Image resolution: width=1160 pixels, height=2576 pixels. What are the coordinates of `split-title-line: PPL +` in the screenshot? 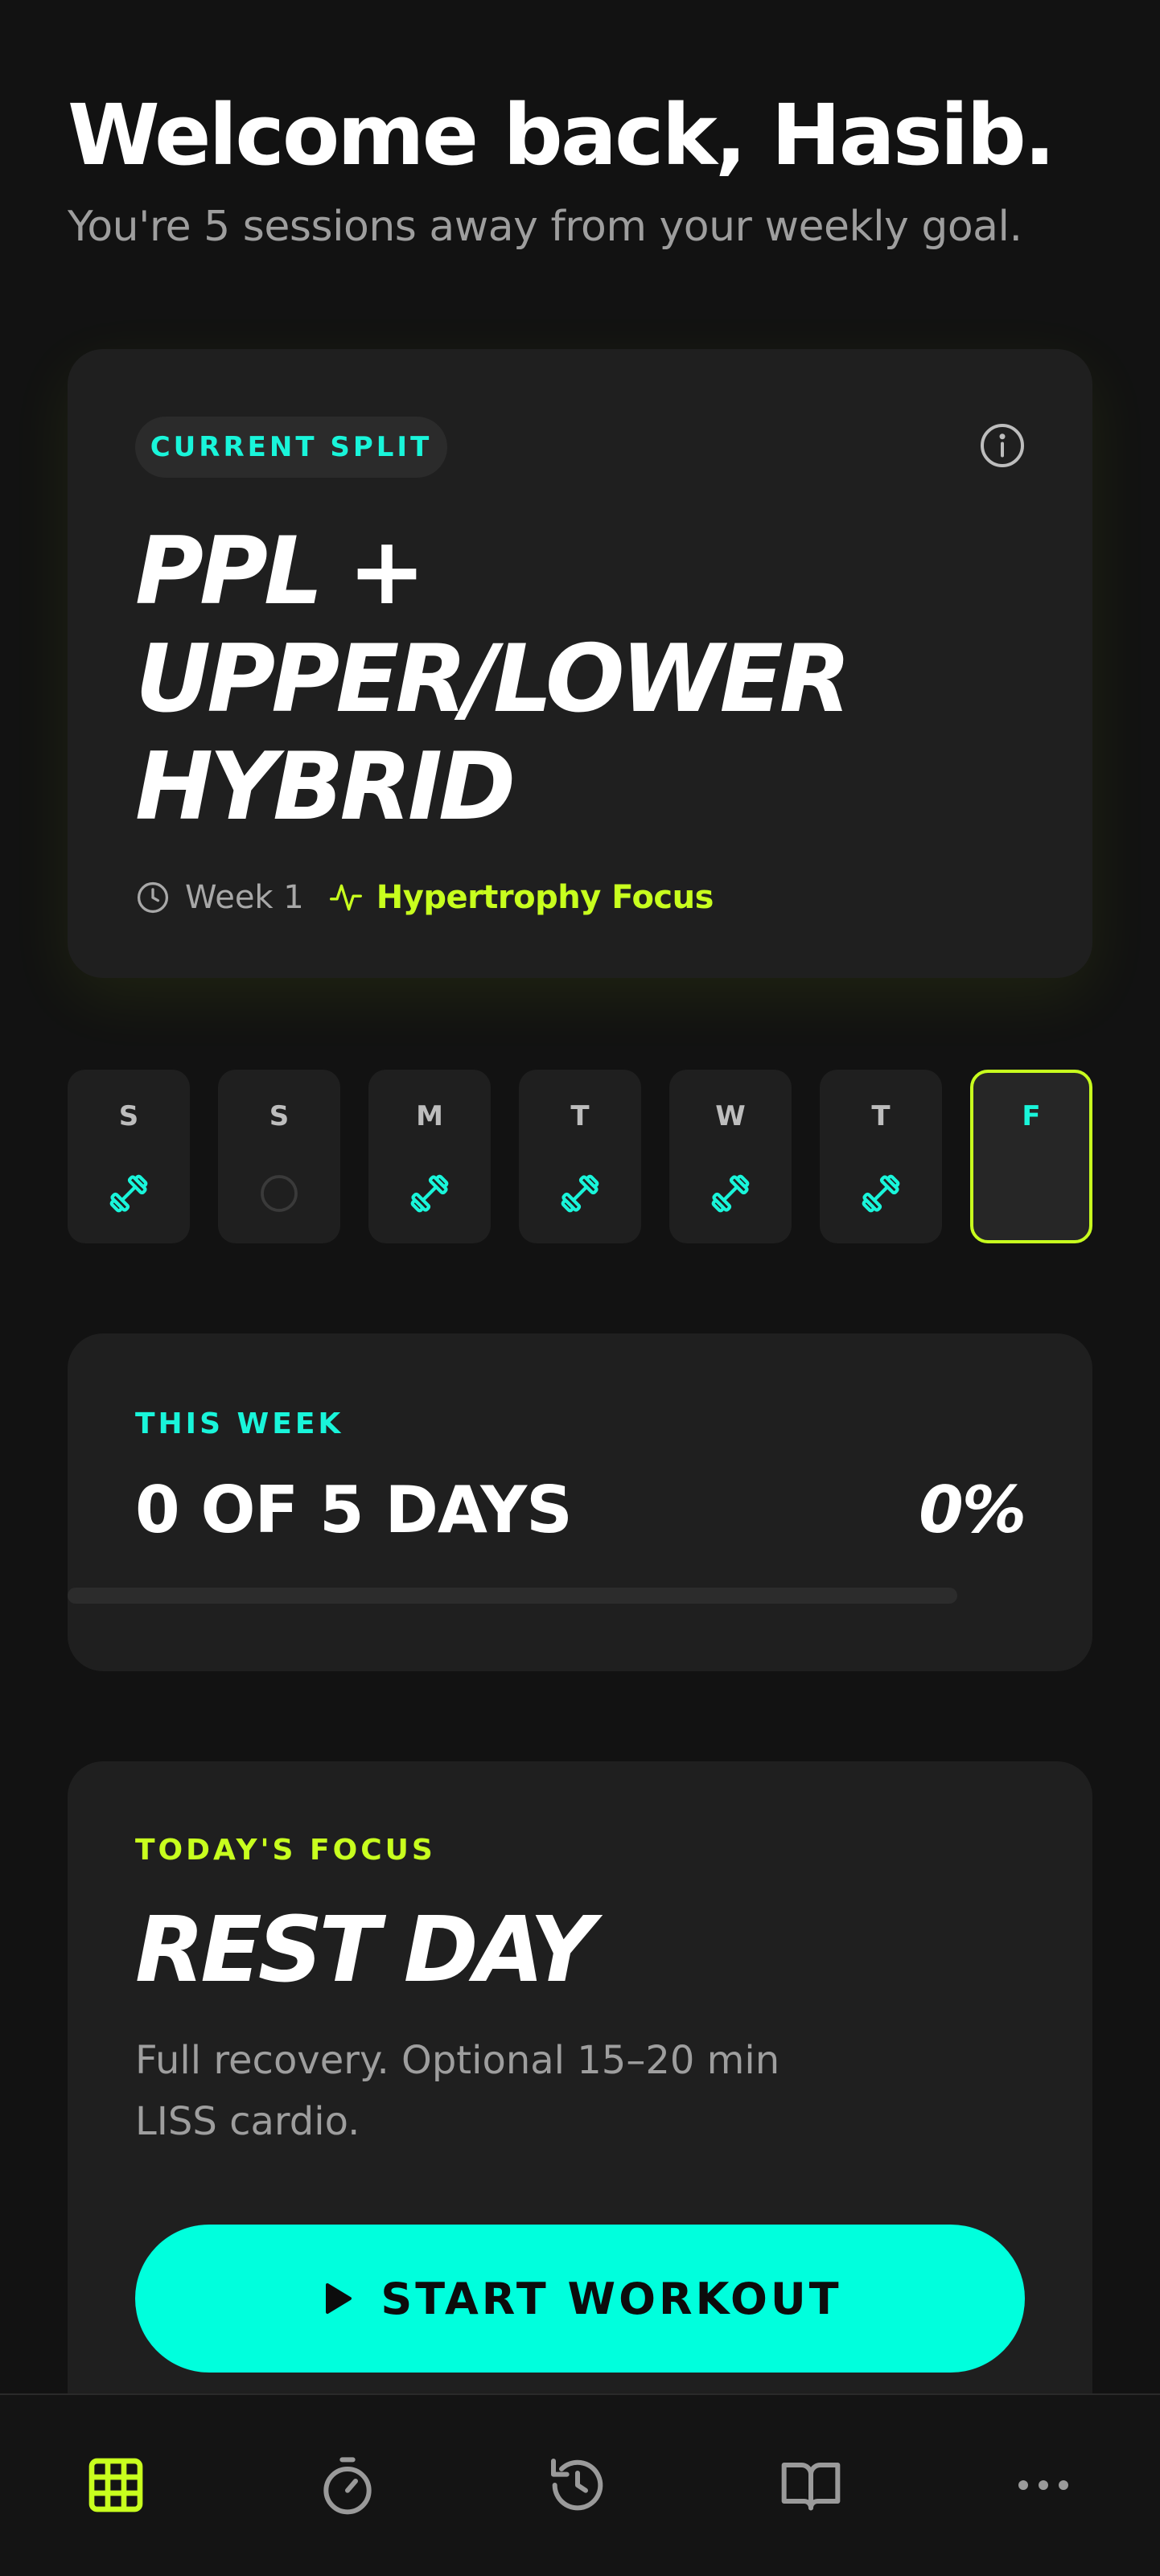 It's located at (280, 571).